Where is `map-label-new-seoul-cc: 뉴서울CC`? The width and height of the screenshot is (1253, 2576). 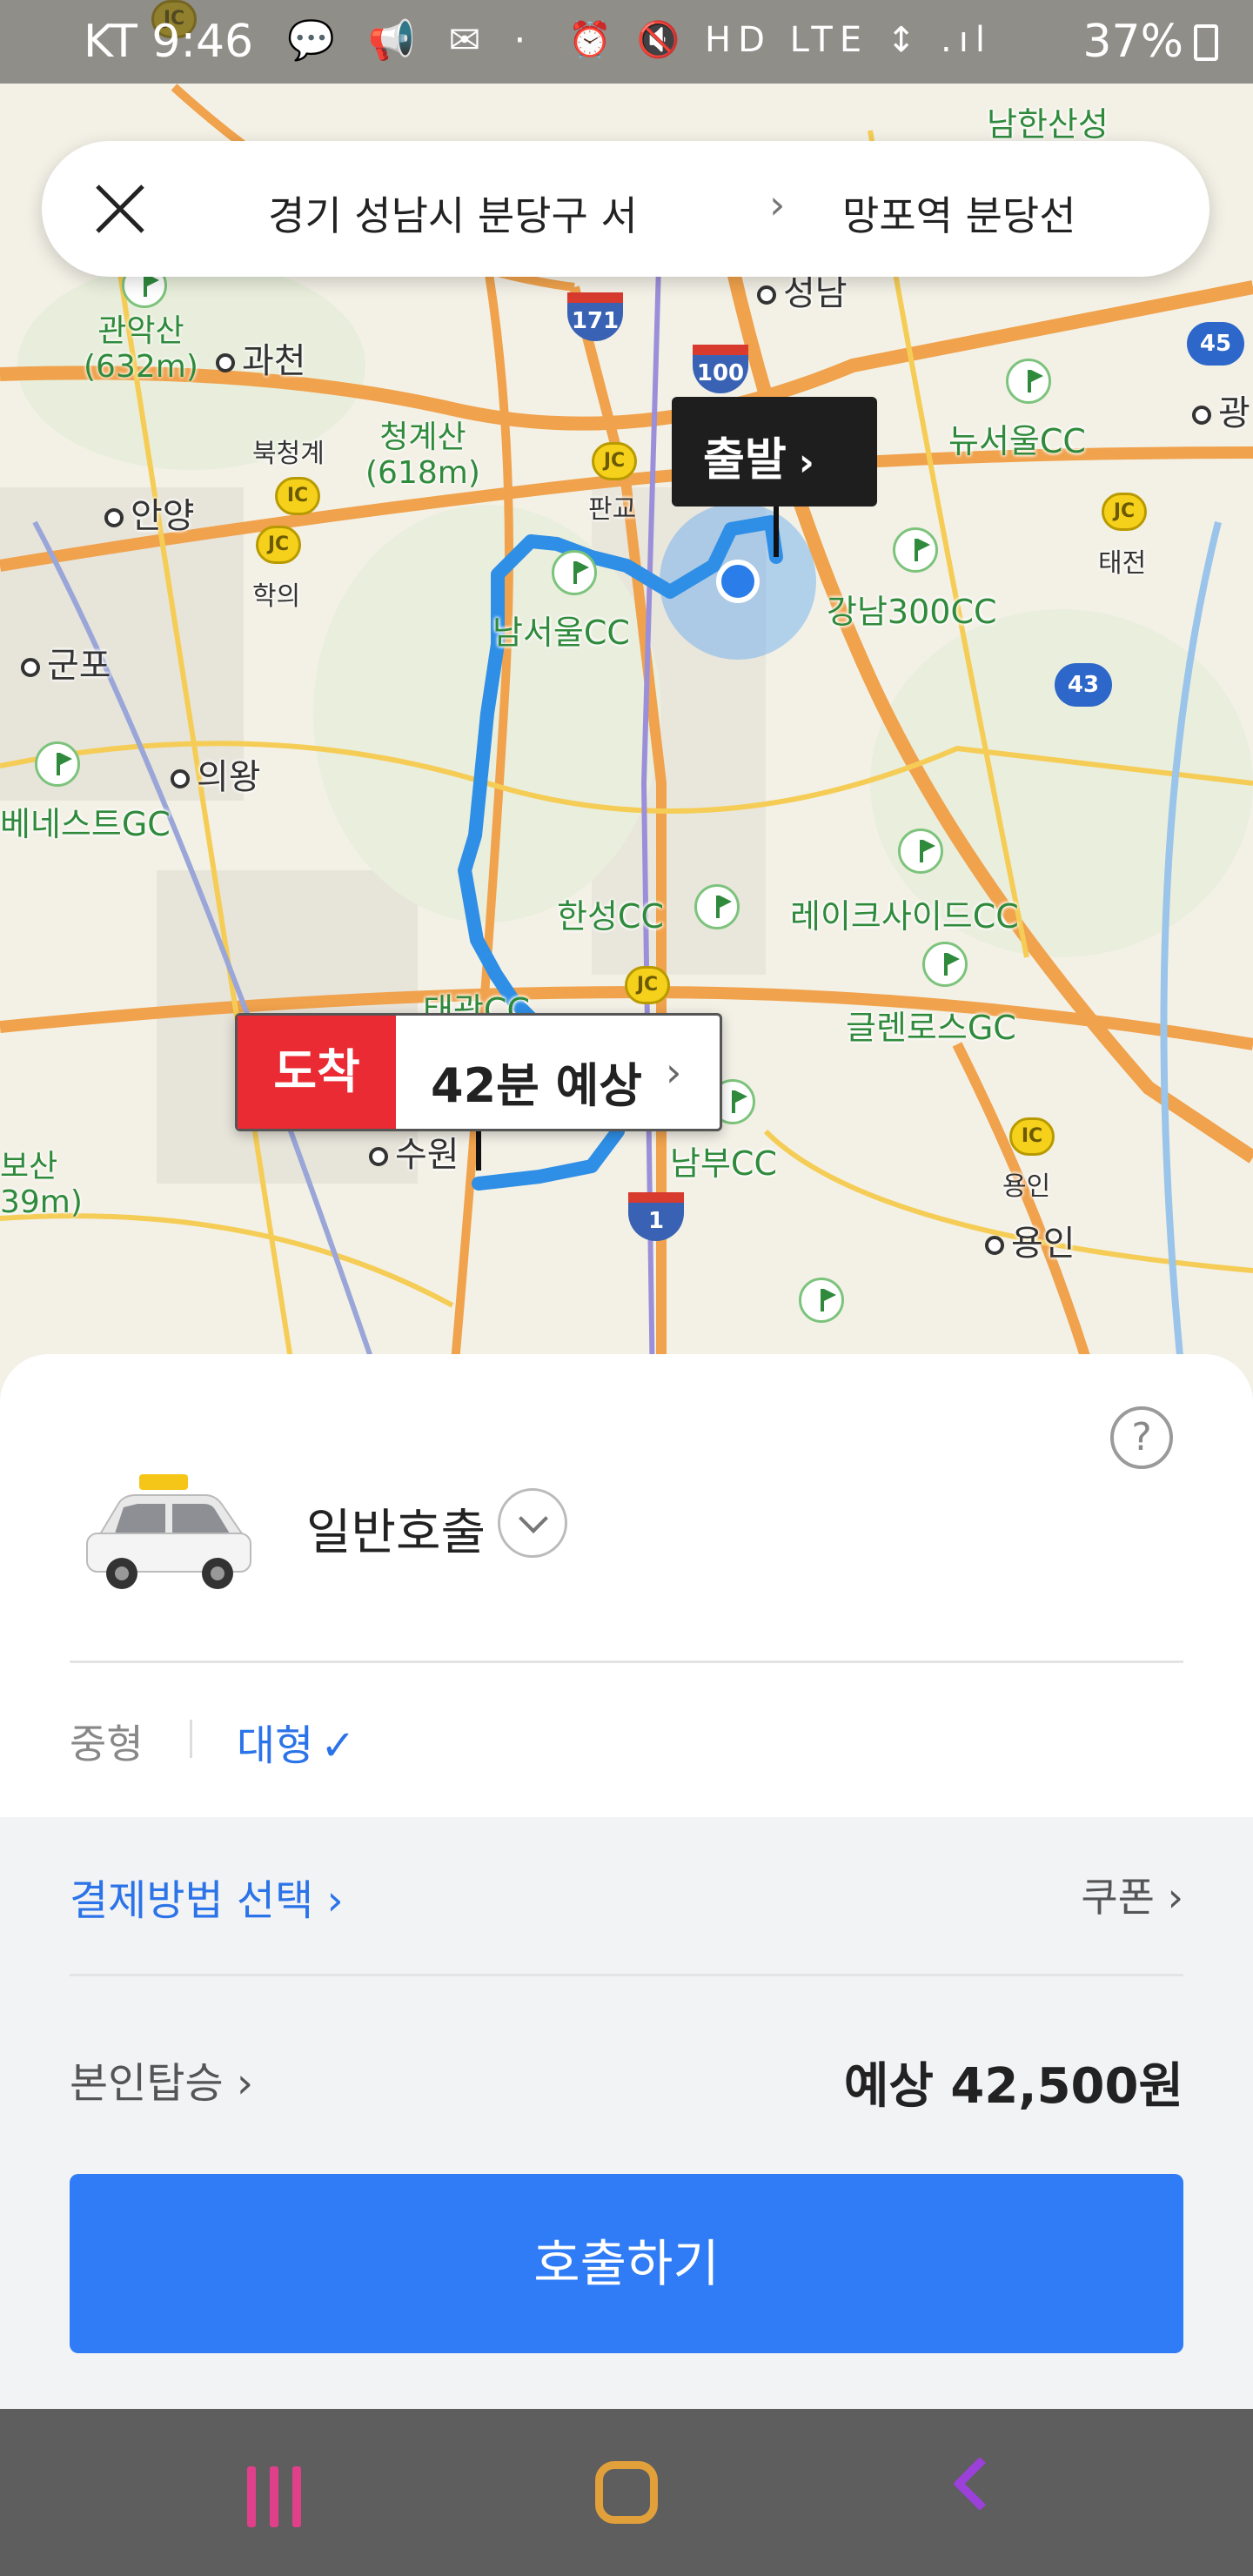 map-label-new-seoul-cc: 뉴서울CC is located at coordinates (1017, 441).